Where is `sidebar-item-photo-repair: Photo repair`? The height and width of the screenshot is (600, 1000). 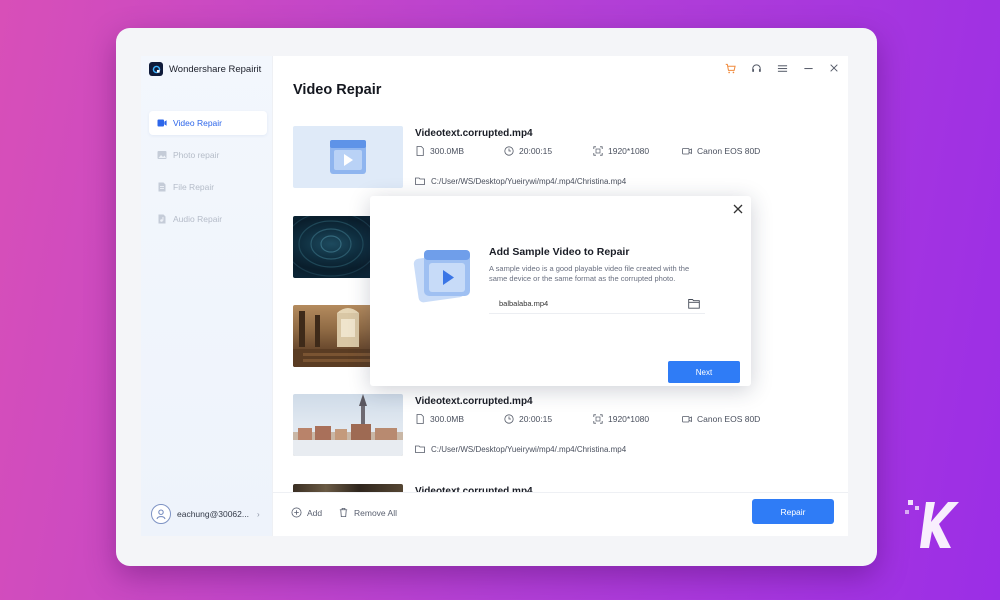 sidebar-item-photo-repair: Photo repair is located at coordinates (208, 155).